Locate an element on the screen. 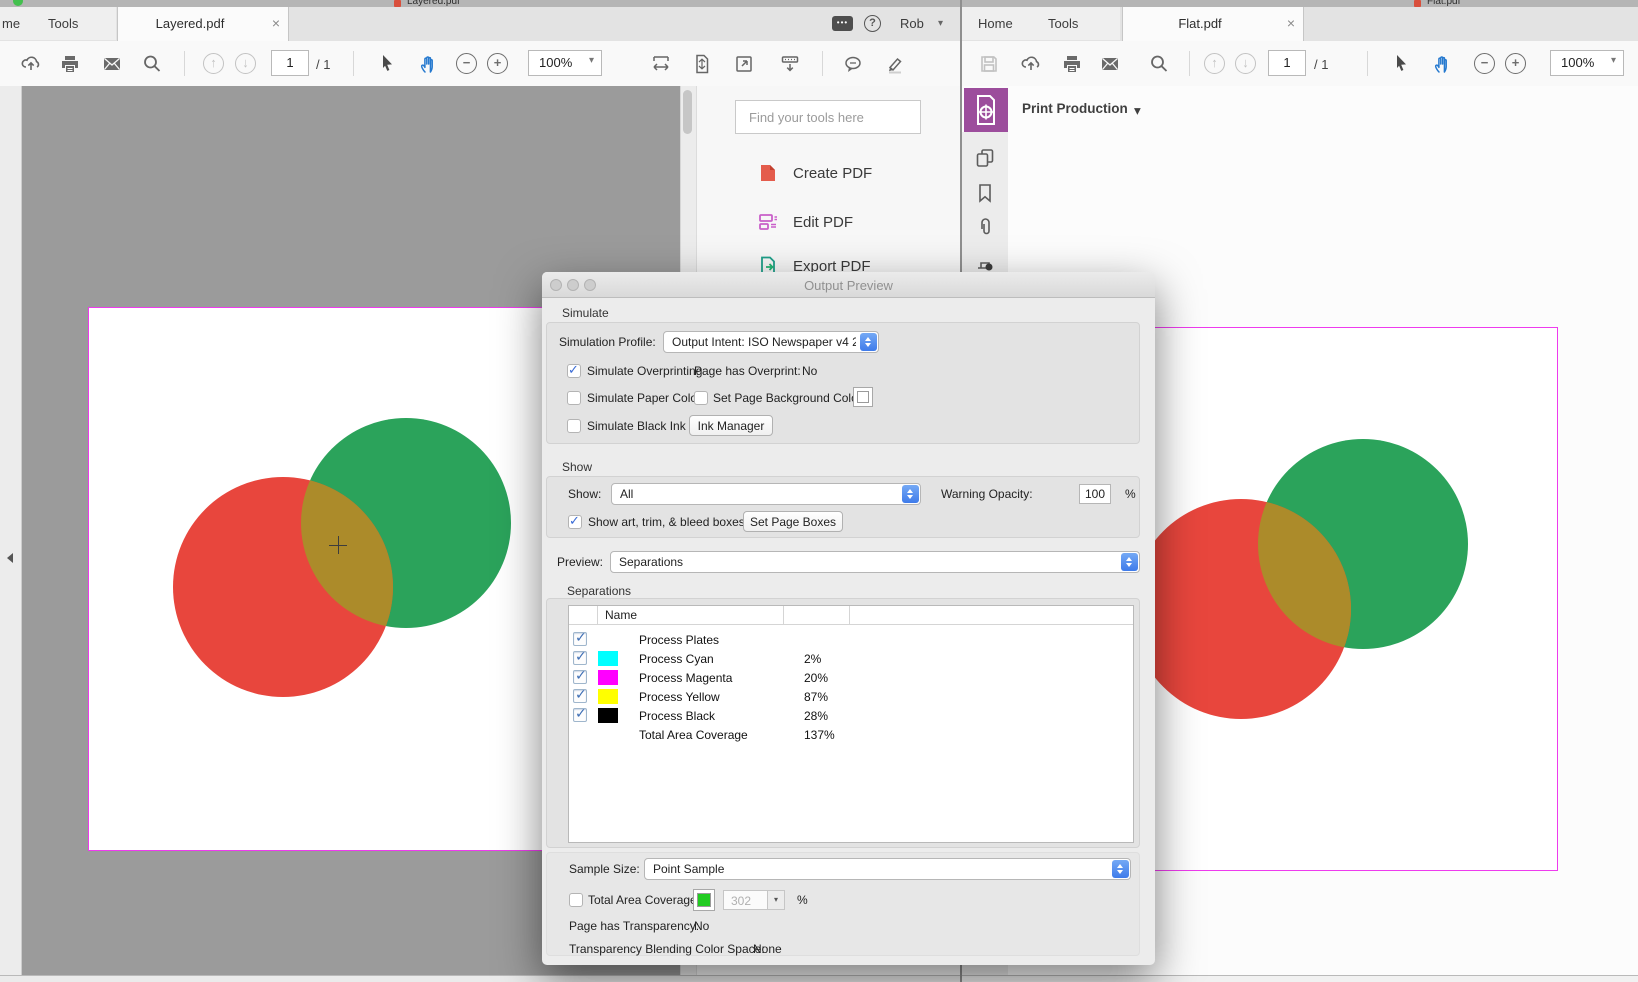 The height and width of the screenshot is (982, 1638). traffic-light-green is located at coordinates (18, 3).